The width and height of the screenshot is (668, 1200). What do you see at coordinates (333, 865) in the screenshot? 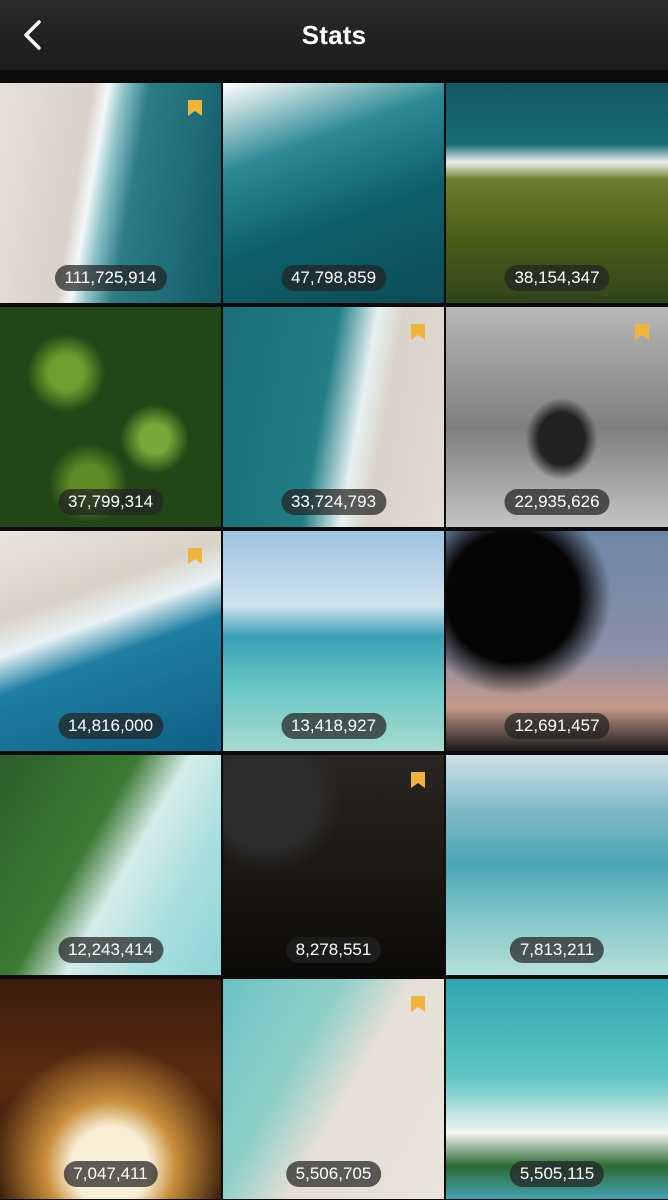
I see `photo-tile: 8,278,551` at bounding box center [333, 865].